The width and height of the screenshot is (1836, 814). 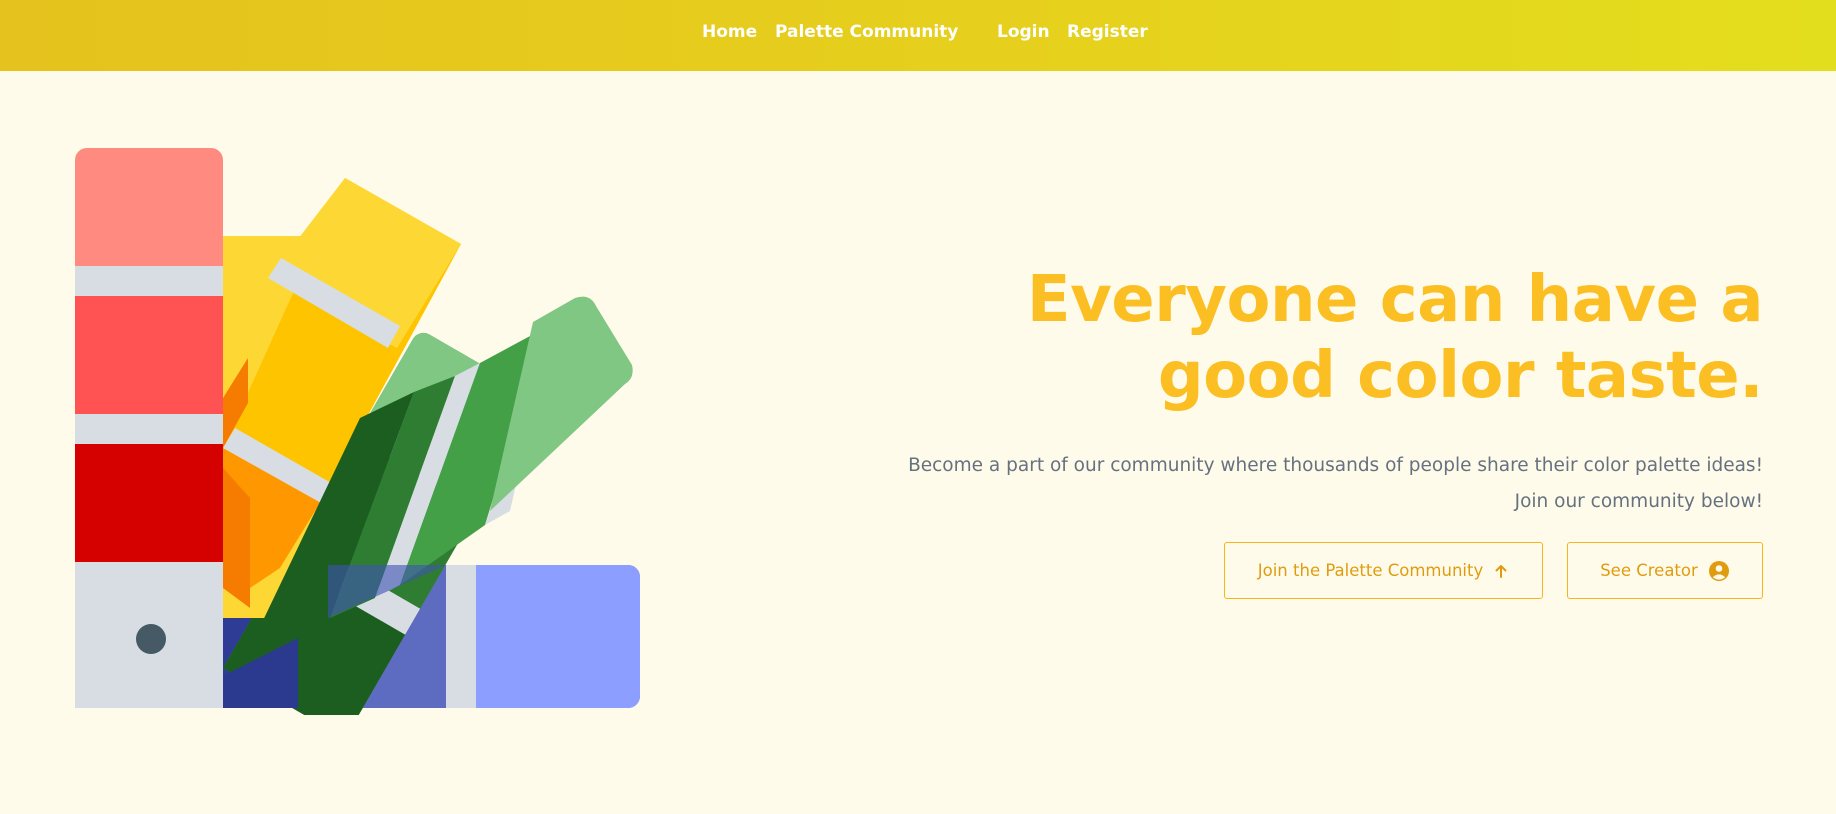 I want to click on red-swatch, so click(x=149, y=428).